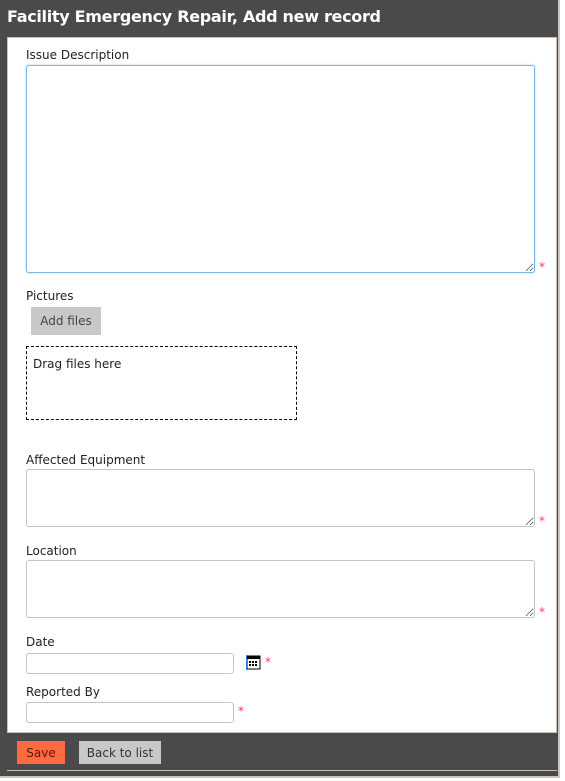  What do you see at coordinates (86, 460) in the screenshot?
I see `affected-equipment-label: Affected Equipment` at bounding box center [86, 460].